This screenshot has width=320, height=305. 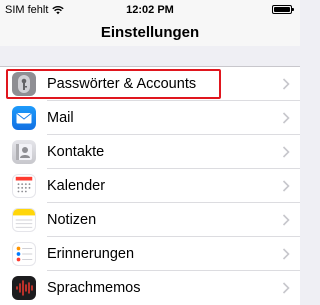 I want to click on settings-item-contacts: Kontakte, so click(x=150, y=152).